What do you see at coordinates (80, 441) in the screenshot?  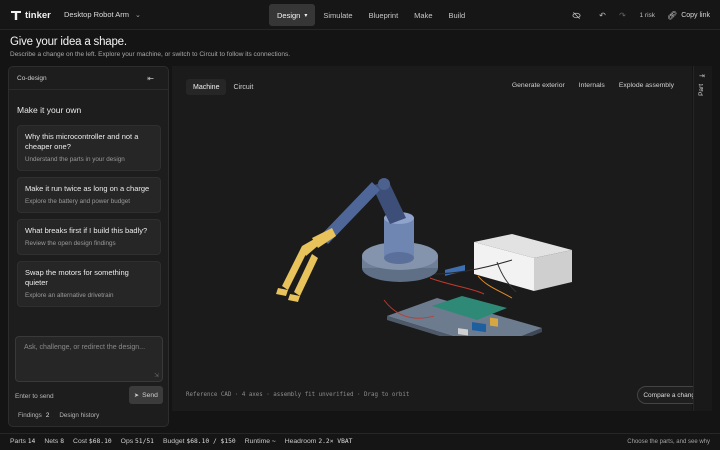 I see `stat-label: Cost` at bounding box center [80, 441].